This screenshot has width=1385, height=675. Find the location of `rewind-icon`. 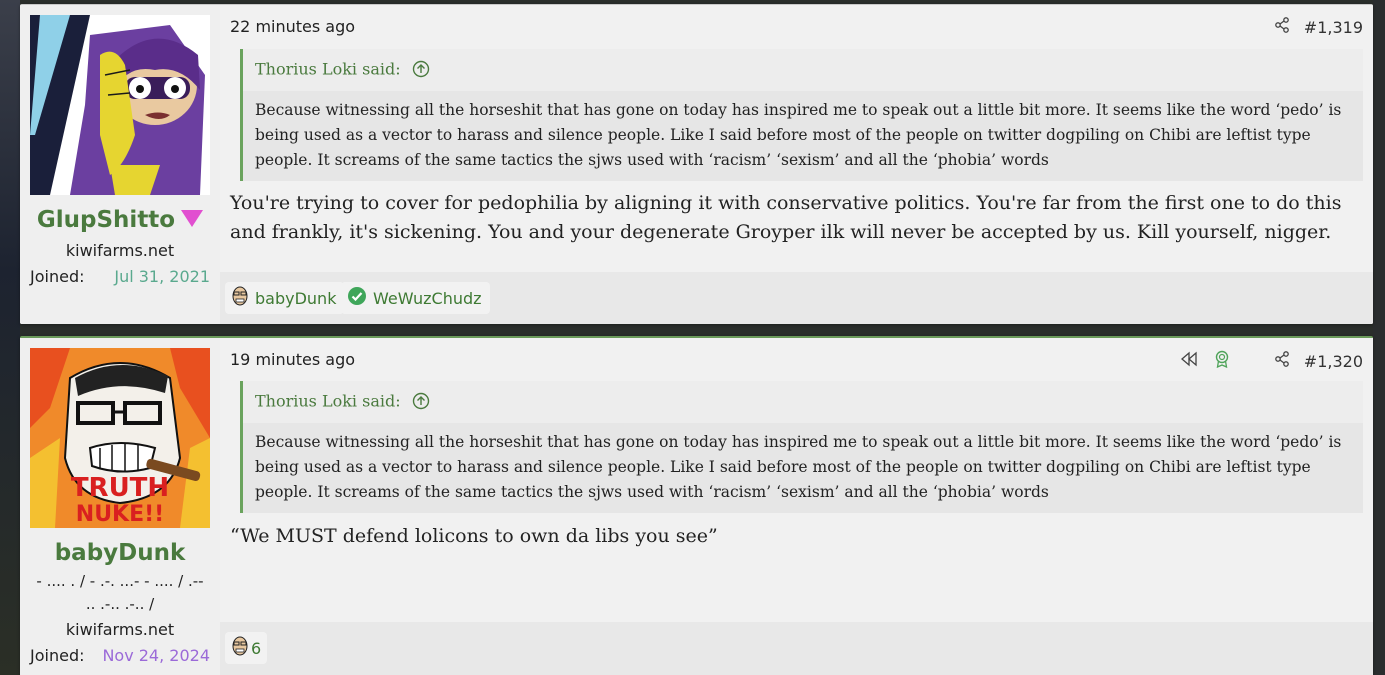

rewind-icon is located at coordinates (1189, 361).